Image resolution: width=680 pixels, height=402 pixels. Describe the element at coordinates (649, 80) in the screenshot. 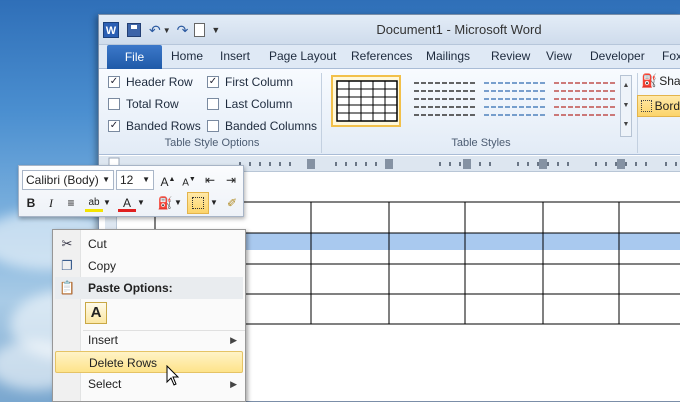

I see `shading-bucket-icon: ⛽` at that location.